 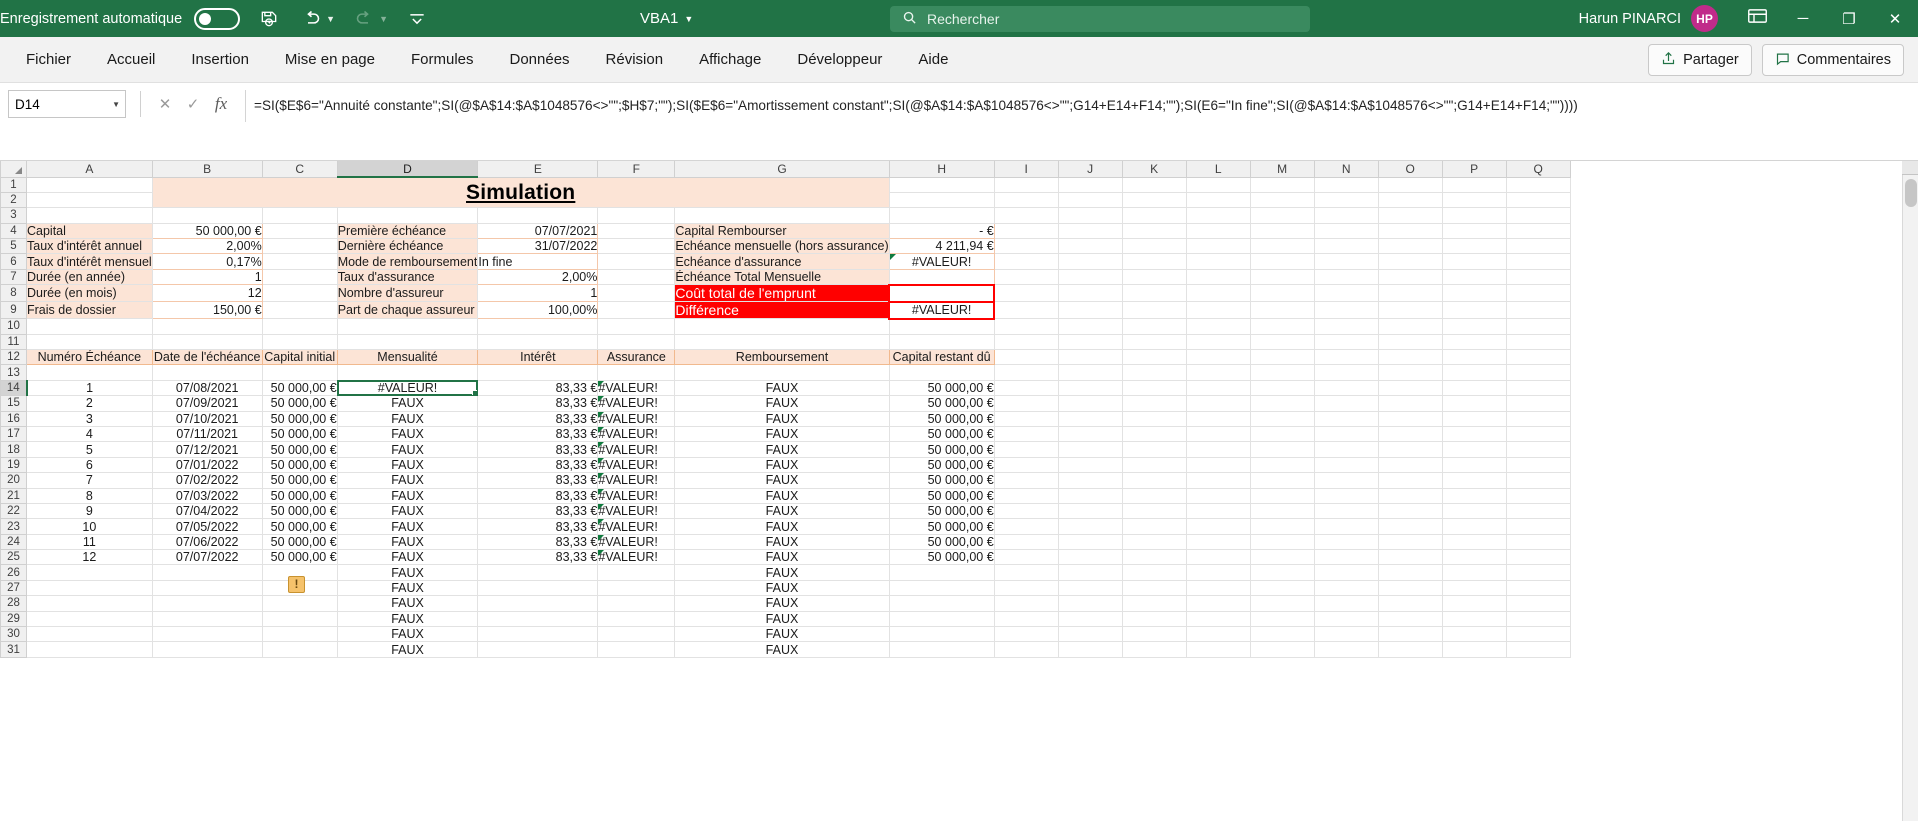 What do you see at coordinates (300, 557) in the screenshot?
I see `cell-C25: 50 000,00 €` at bounding box center [300, 557].